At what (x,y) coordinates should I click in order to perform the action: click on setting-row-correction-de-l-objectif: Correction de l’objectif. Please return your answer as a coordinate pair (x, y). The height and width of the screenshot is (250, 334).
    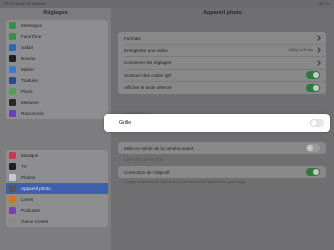
    Looking at the image, I should click on (222, 172).